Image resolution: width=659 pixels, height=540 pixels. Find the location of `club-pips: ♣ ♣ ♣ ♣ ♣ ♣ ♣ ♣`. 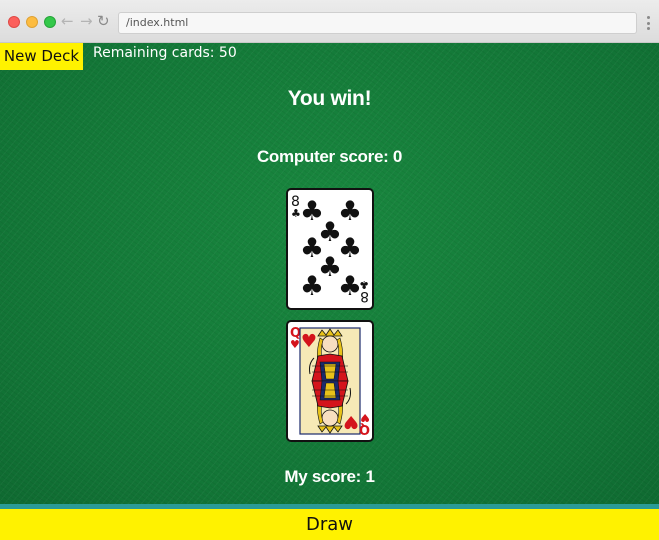

club-pips: ♣ ♣ ♣ ♣ ♣ ♣ ♣ ♣ is located at coordinates (331, 249).